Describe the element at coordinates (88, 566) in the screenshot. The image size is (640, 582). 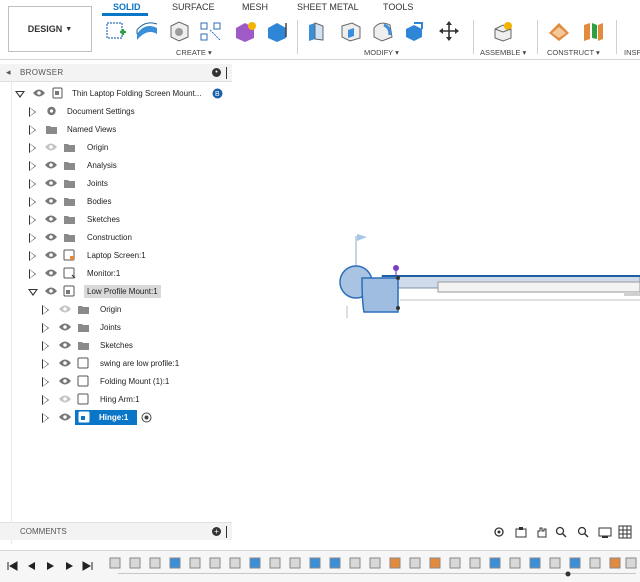
I see `skip-to-end-icon` at that location.